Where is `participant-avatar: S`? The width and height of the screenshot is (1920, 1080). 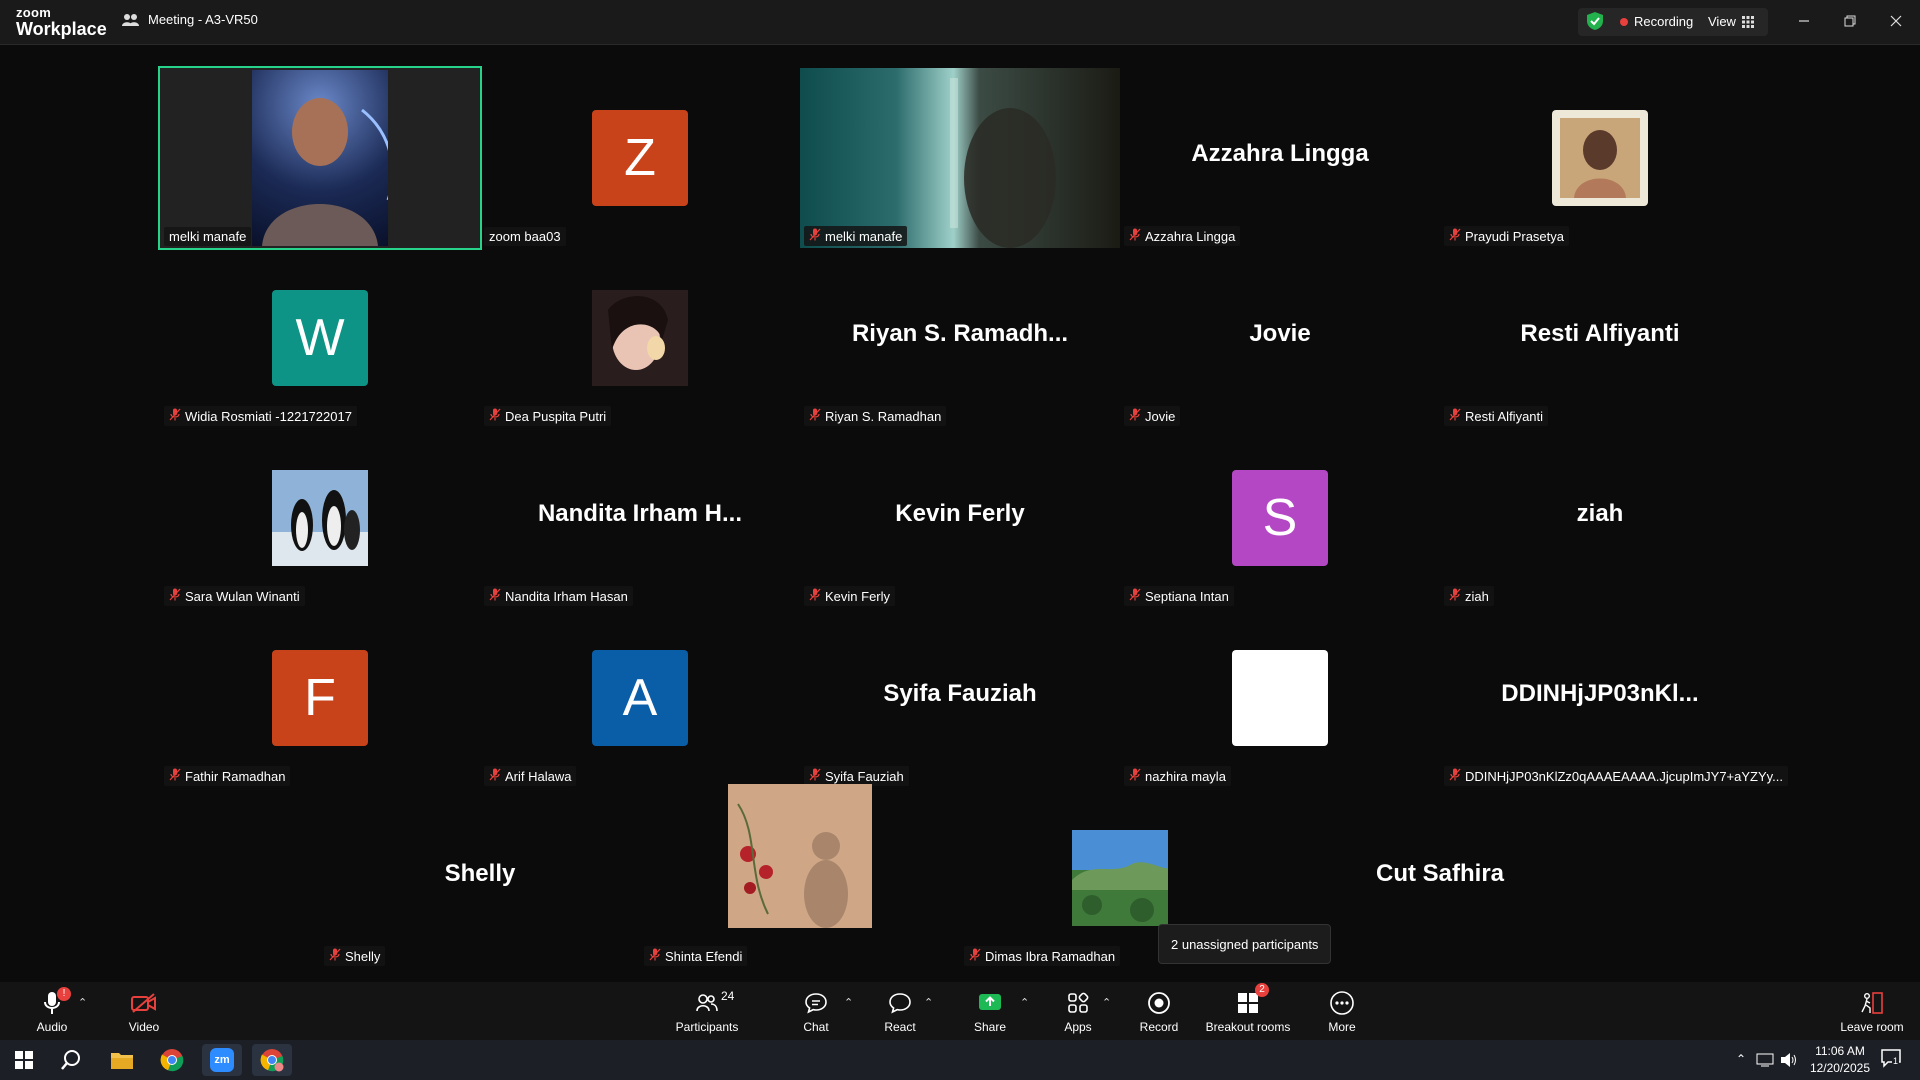
participant-avatar: S is located at coordinates (1280, 518).